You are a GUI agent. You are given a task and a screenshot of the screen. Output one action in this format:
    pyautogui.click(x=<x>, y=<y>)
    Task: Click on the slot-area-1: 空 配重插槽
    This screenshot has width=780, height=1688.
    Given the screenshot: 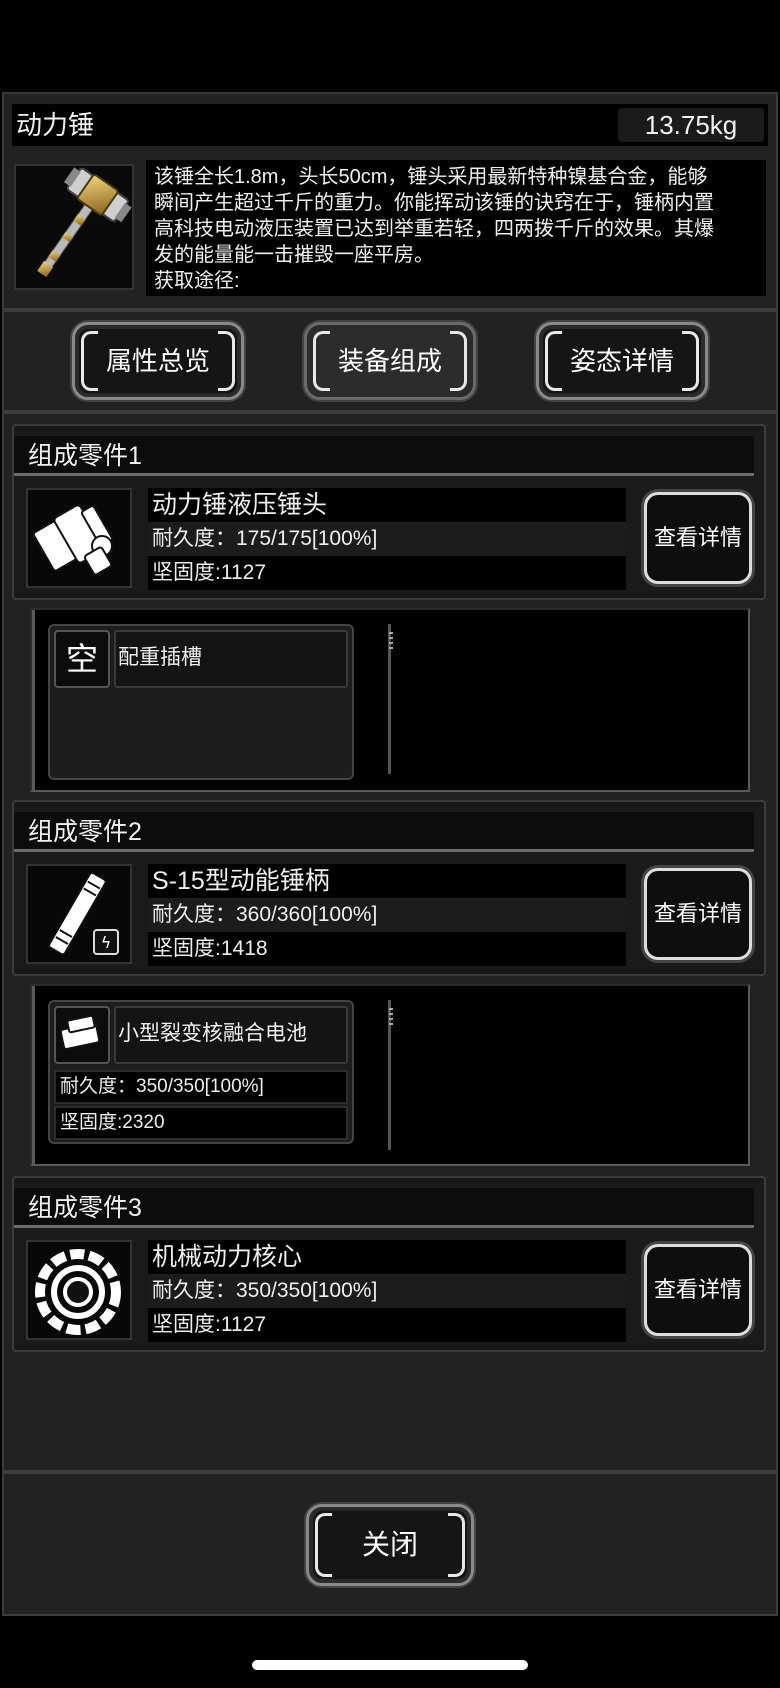 What is the action you would take?
    pyautogui.click(x=390, y=700)
    